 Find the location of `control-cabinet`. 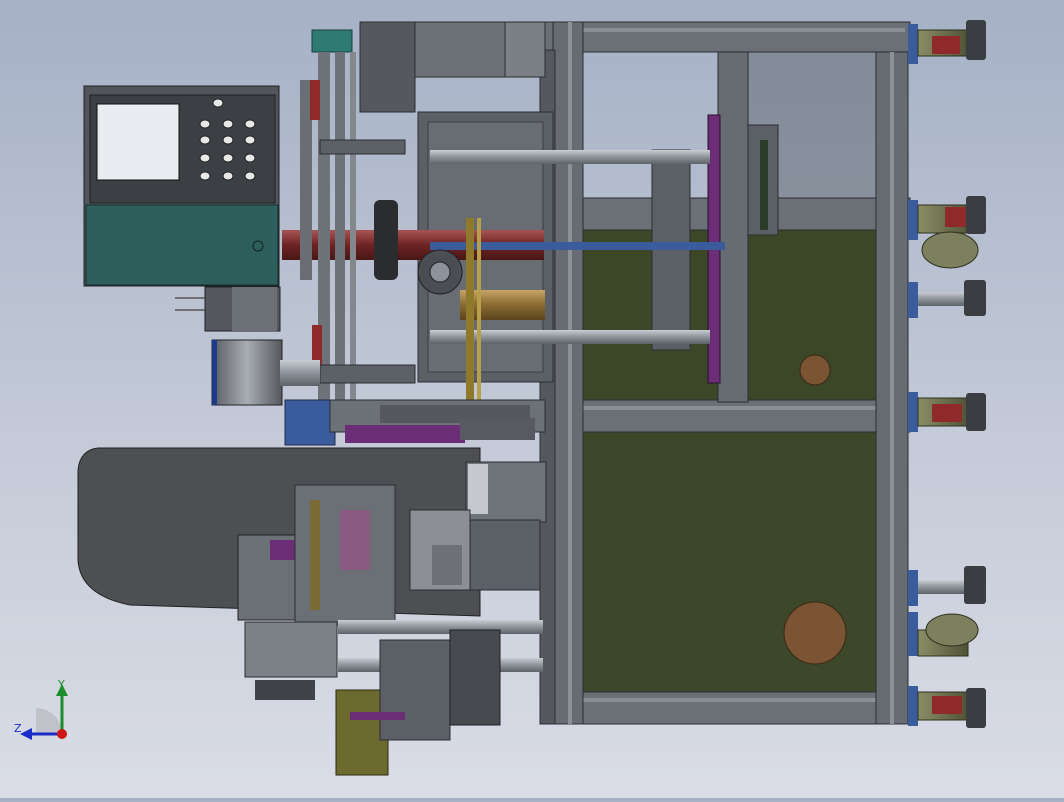

control-cabinet is located at coordinates (181, 186).